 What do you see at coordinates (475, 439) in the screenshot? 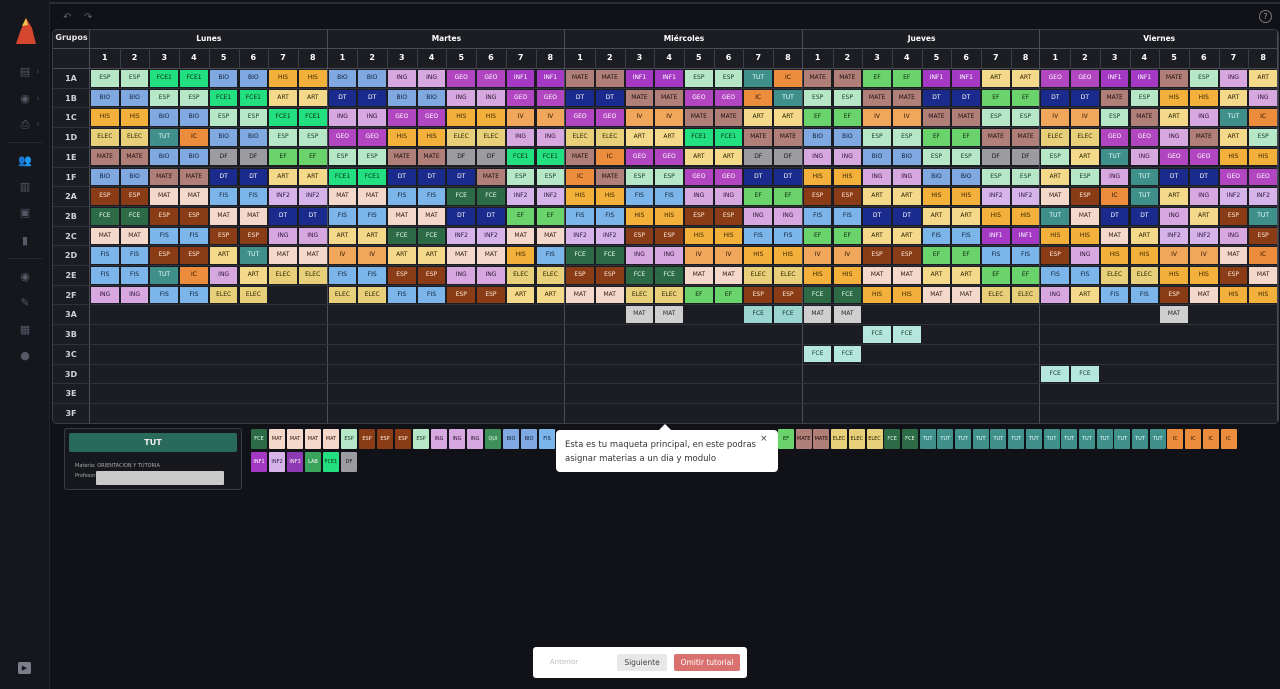
I see `tray-subject-chip: ING` at bounding box center [475, 439].